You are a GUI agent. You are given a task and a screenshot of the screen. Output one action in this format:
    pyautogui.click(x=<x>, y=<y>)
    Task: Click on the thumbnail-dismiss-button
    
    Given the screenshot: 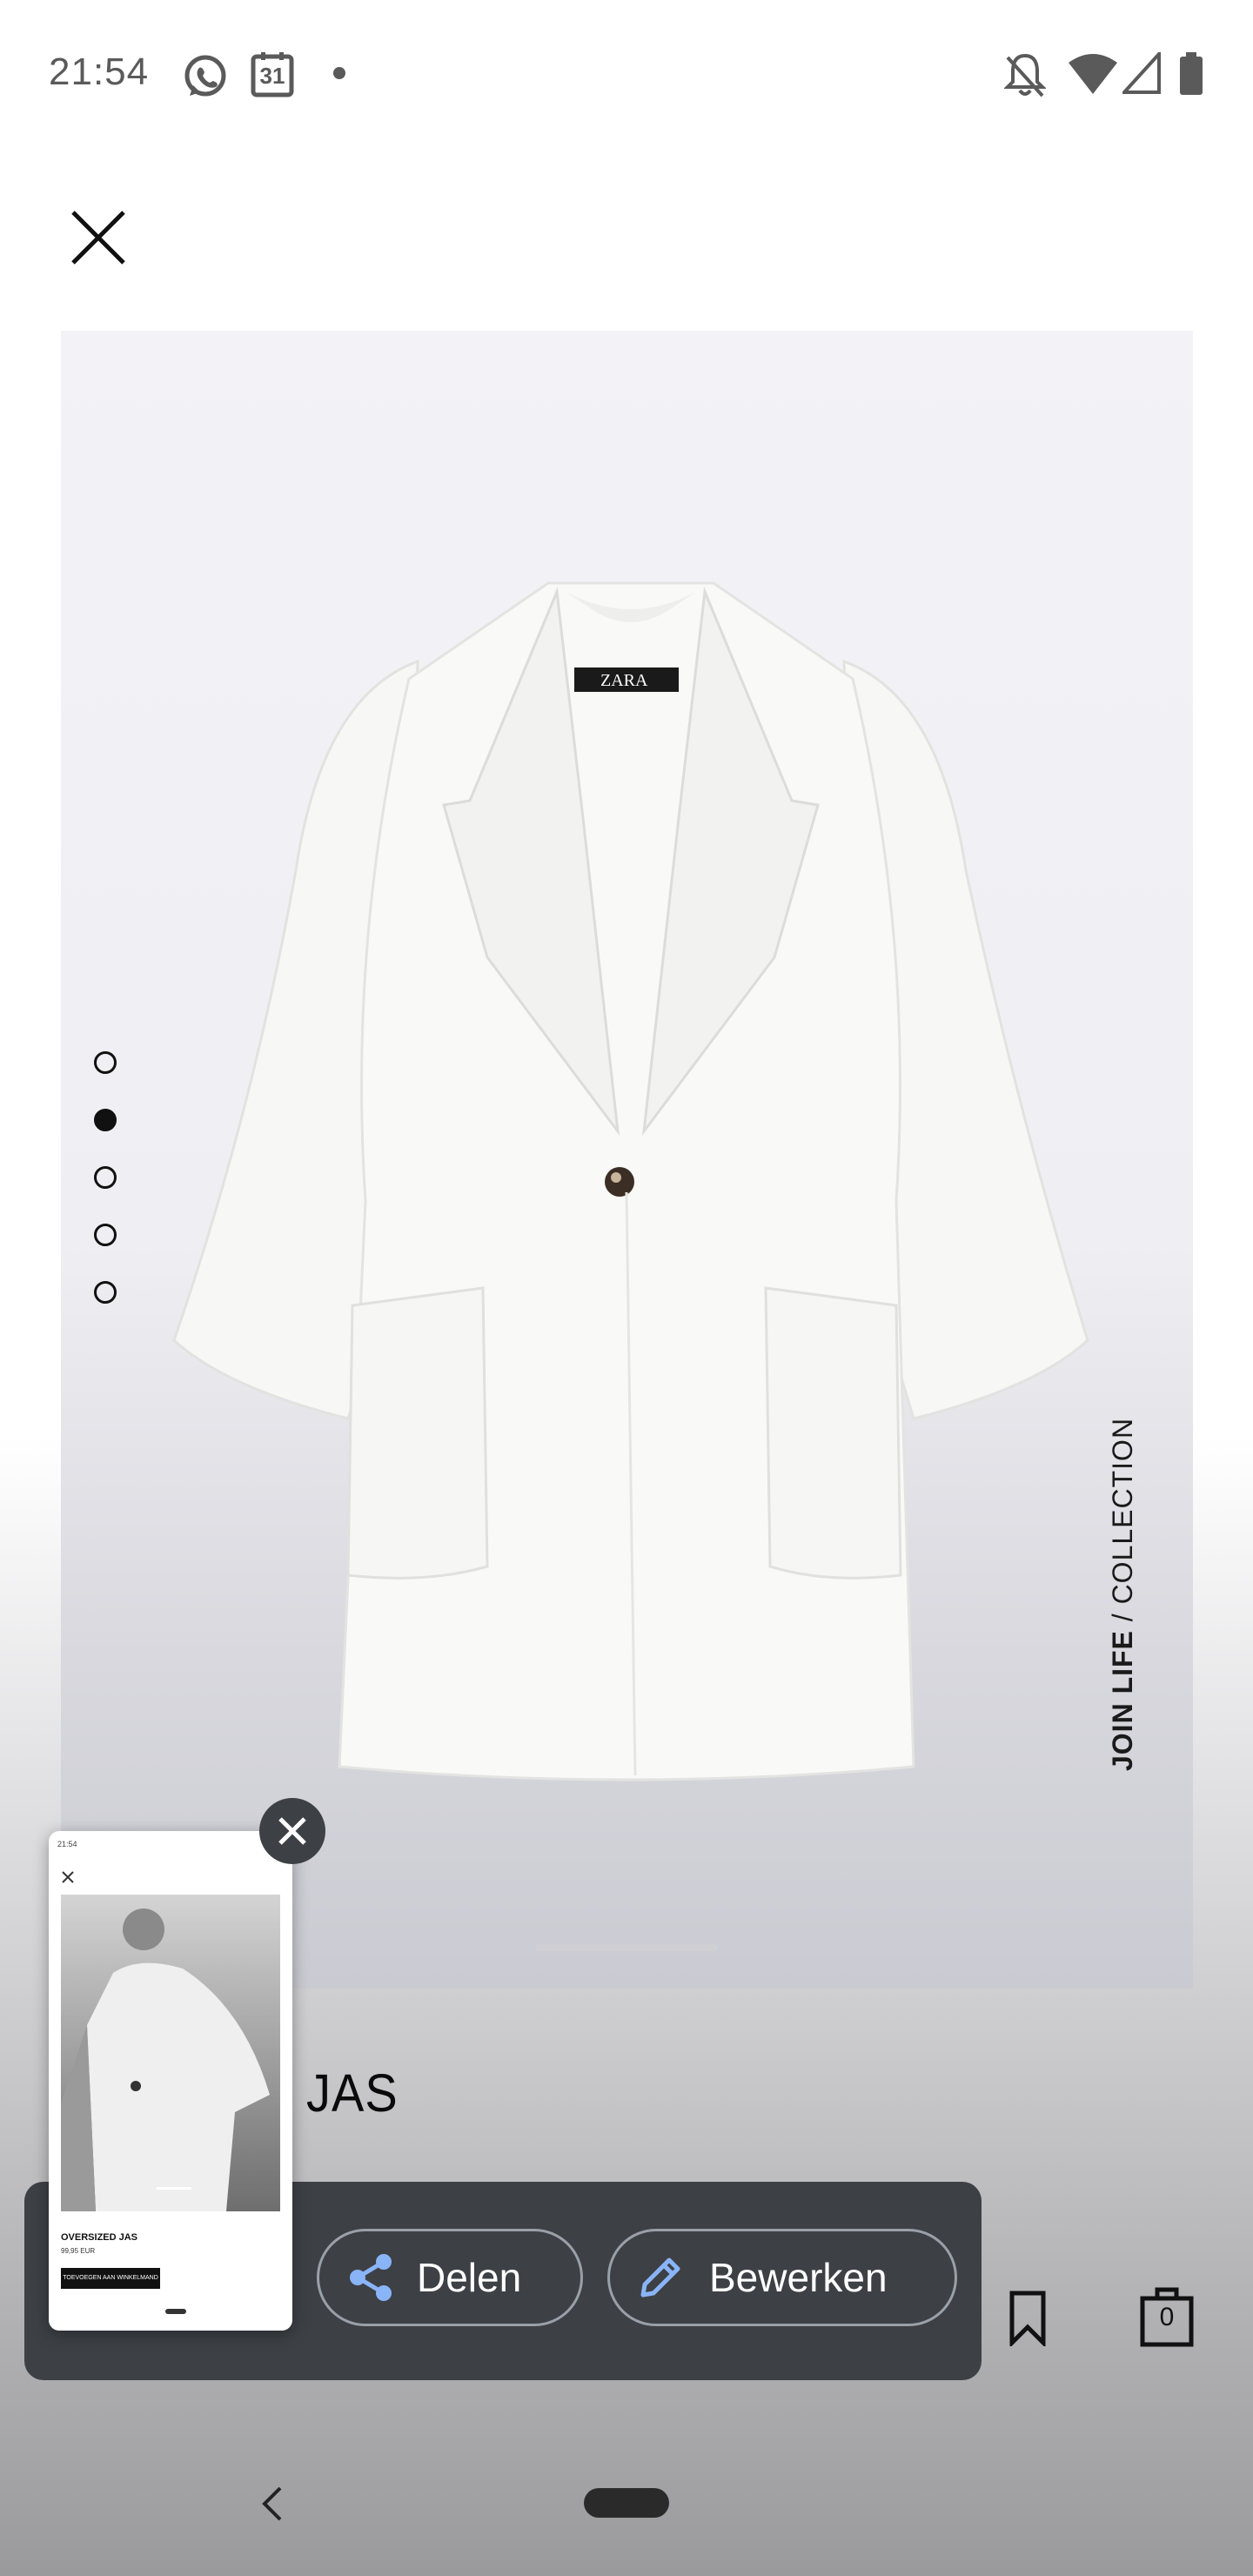 What is the action you would take?
    pyautogui.click(x=292, y=1831)
    